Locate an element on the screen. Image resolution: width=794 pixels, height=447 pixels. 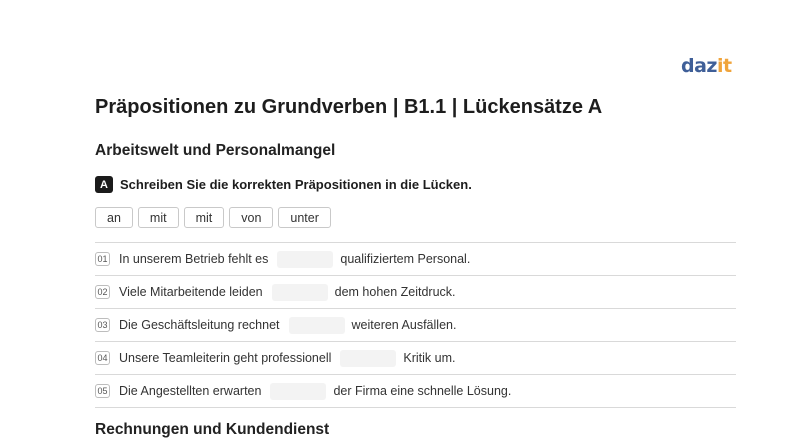
task-badge: A is located at coordinates (104, 184).